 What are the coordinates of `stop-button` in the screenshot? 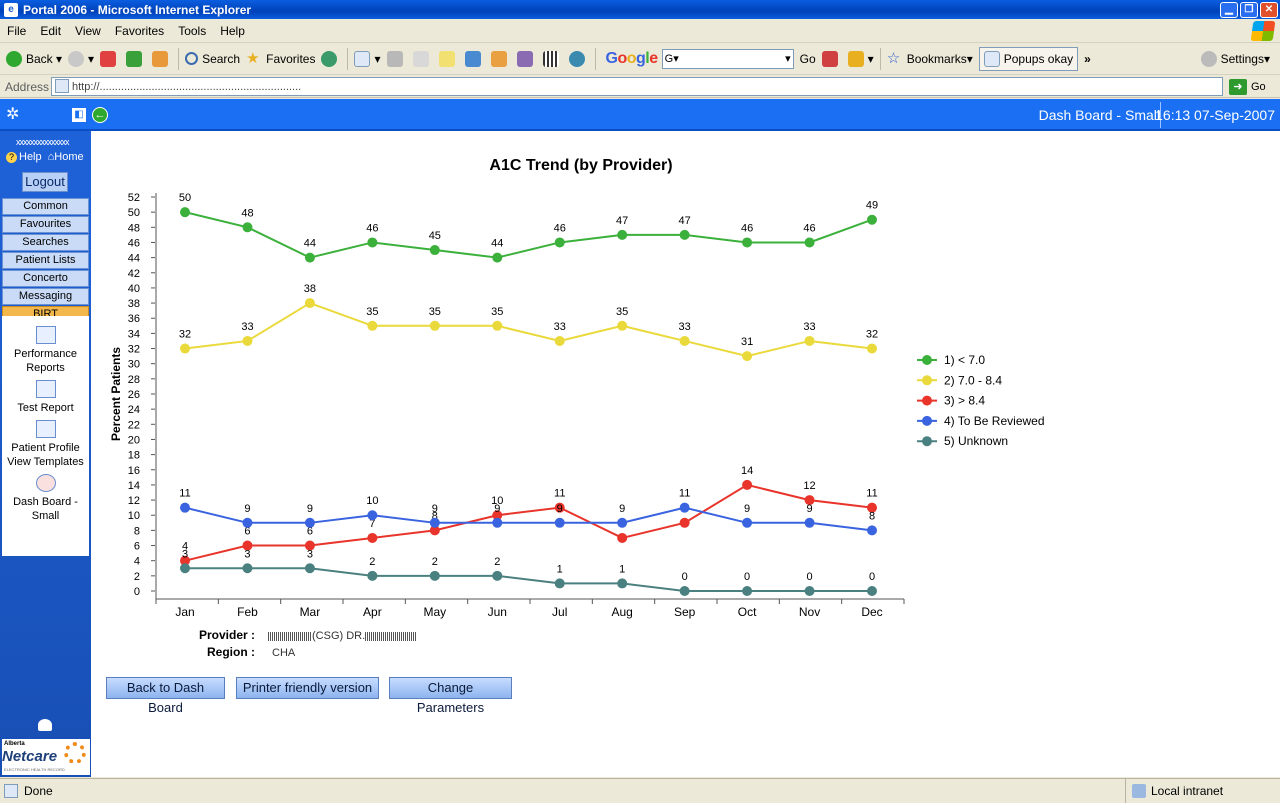 It's located at (110, 59).